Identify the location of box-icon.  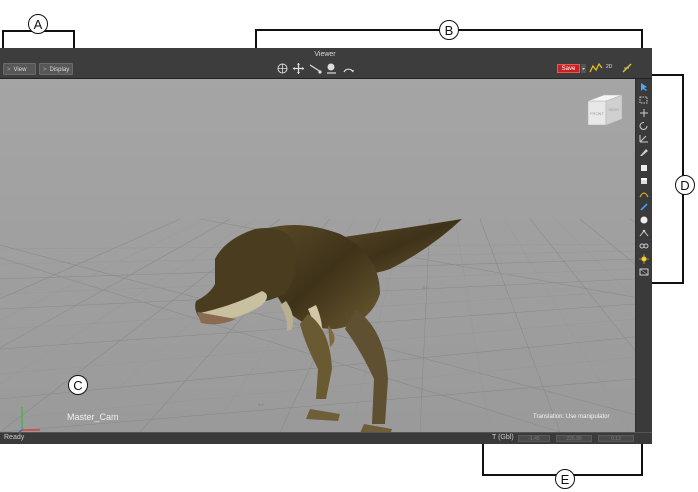
(644, 168).